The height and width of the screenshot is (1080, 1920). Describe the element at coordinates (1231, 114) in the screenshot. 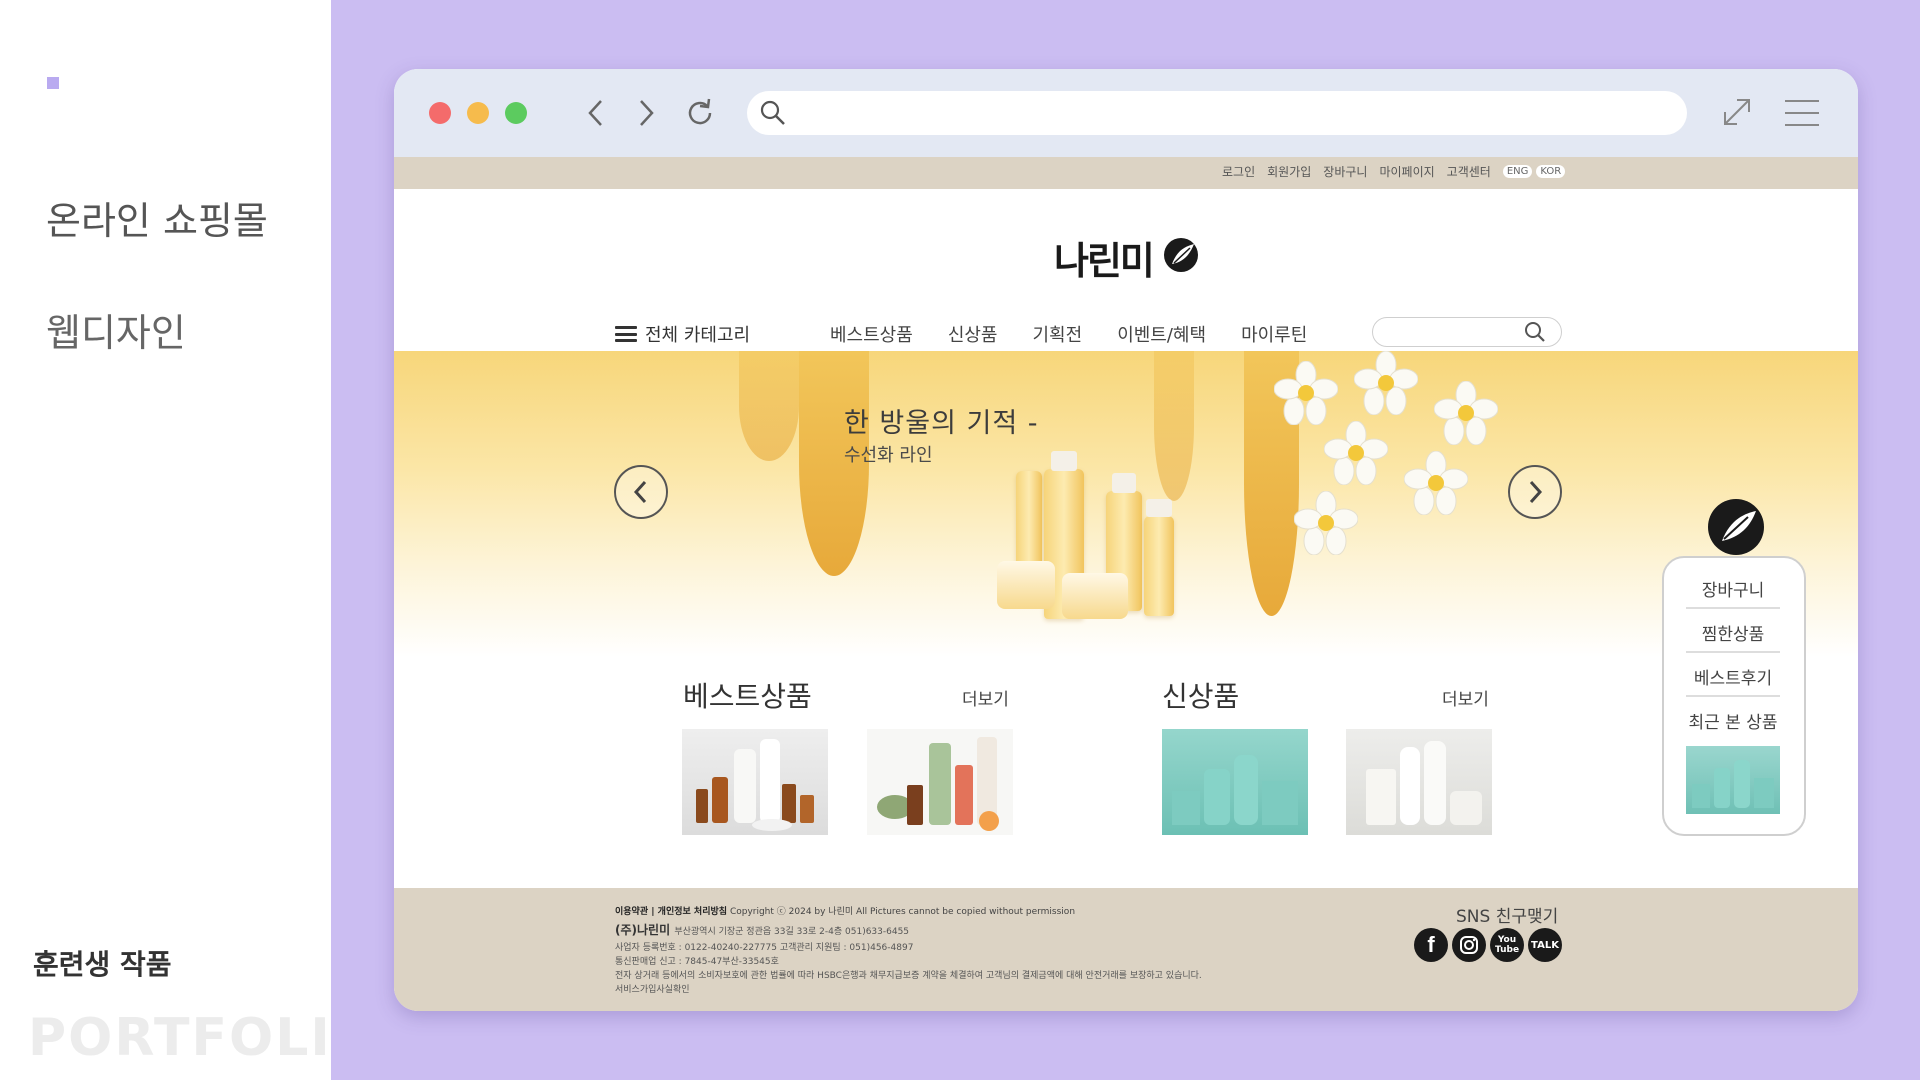

I see `address-input` at that location.